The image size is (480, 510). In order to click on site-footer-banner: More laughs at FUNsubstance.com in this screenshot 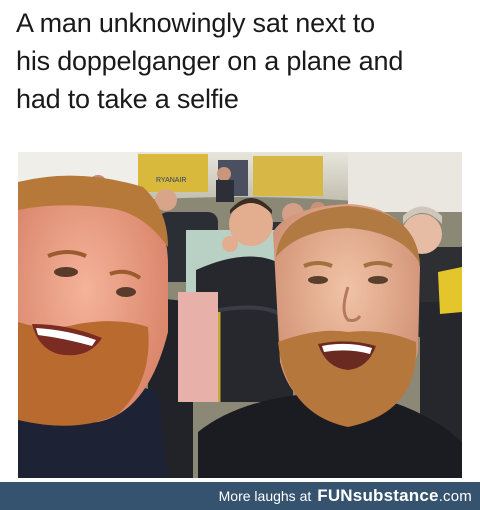, I will do `click(240, 496)`.